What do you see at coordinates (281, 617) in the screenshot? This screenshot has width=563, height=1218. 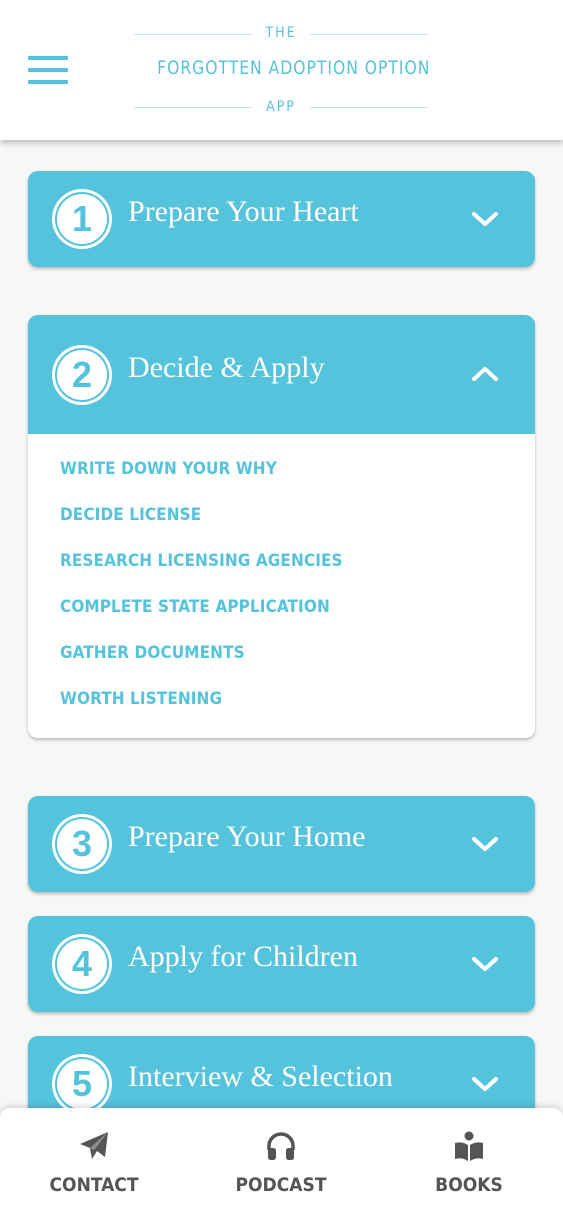 I see `substep-link: COMPLETE STATE APPLICATION` at bounding box center [281, 617].